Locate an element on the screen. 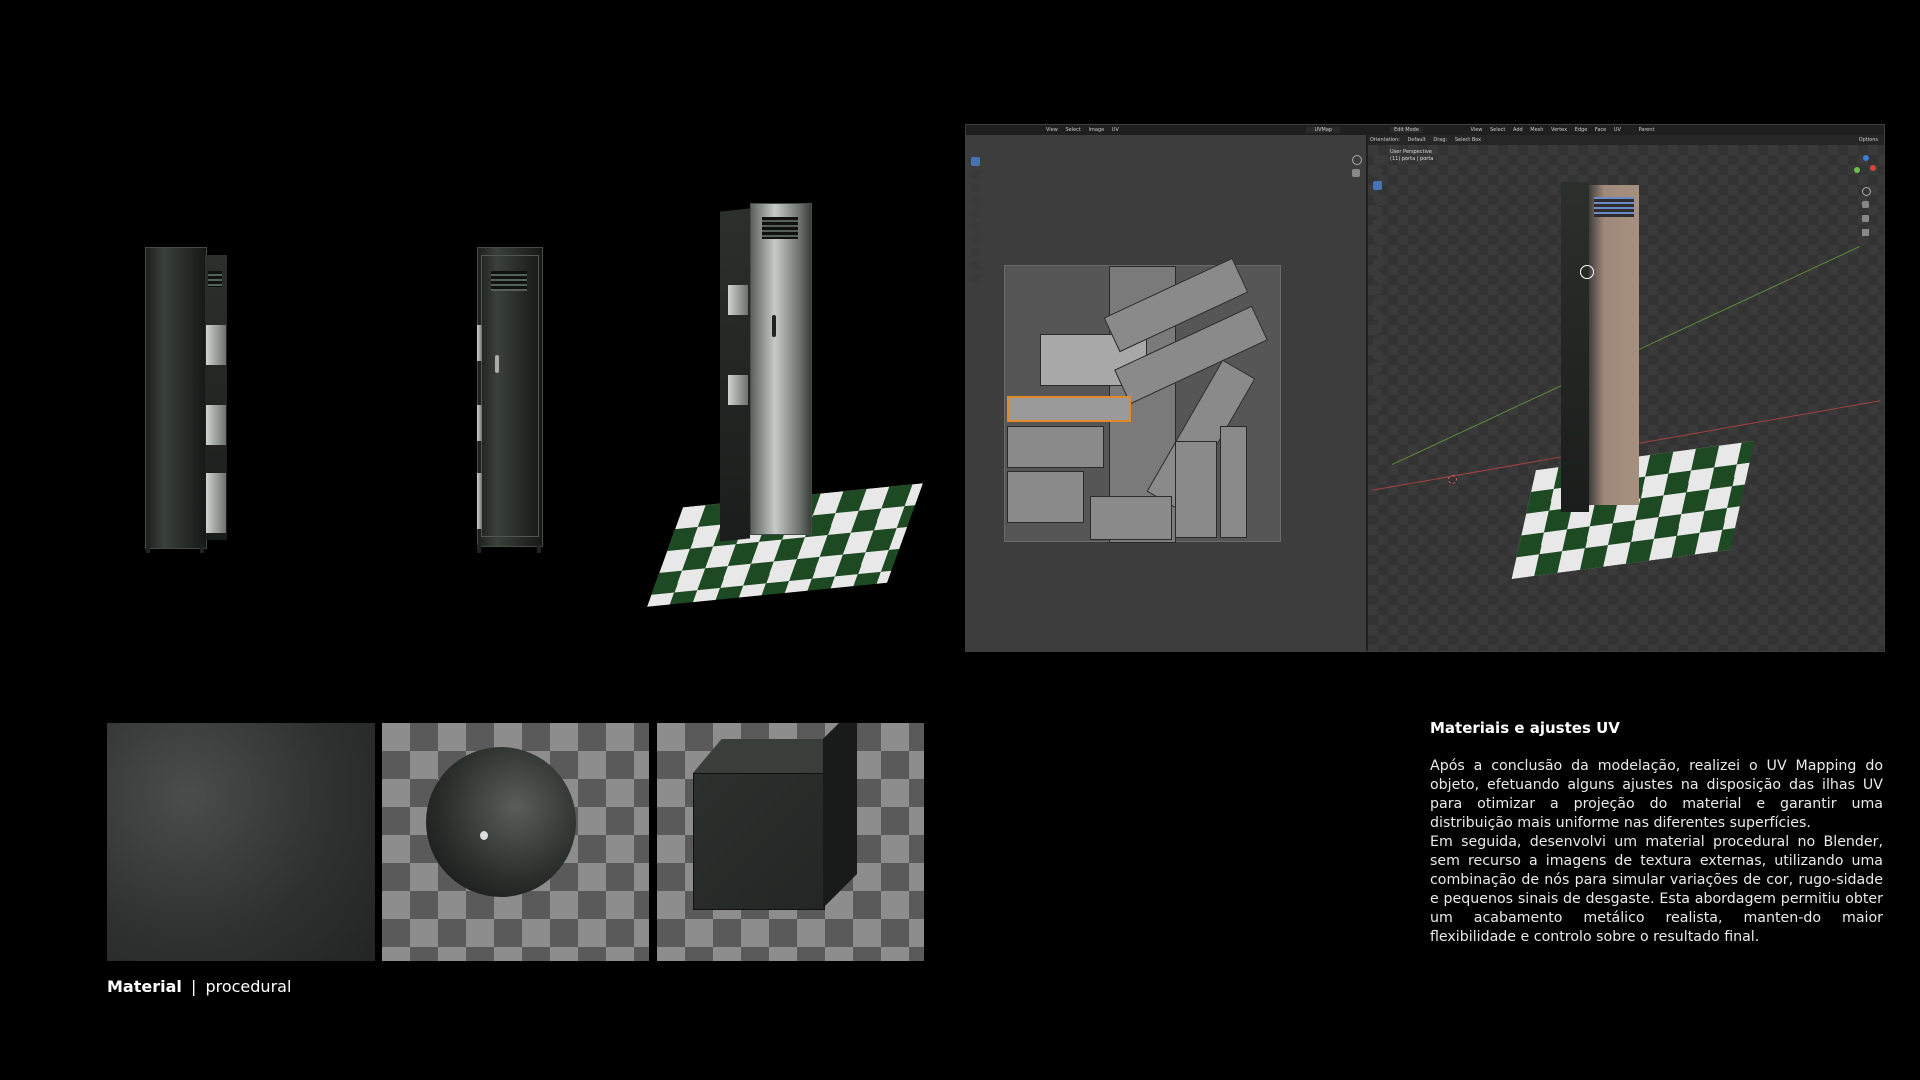  section-title: Materiais e ajustes UV is located at coordinates (1525, 728).